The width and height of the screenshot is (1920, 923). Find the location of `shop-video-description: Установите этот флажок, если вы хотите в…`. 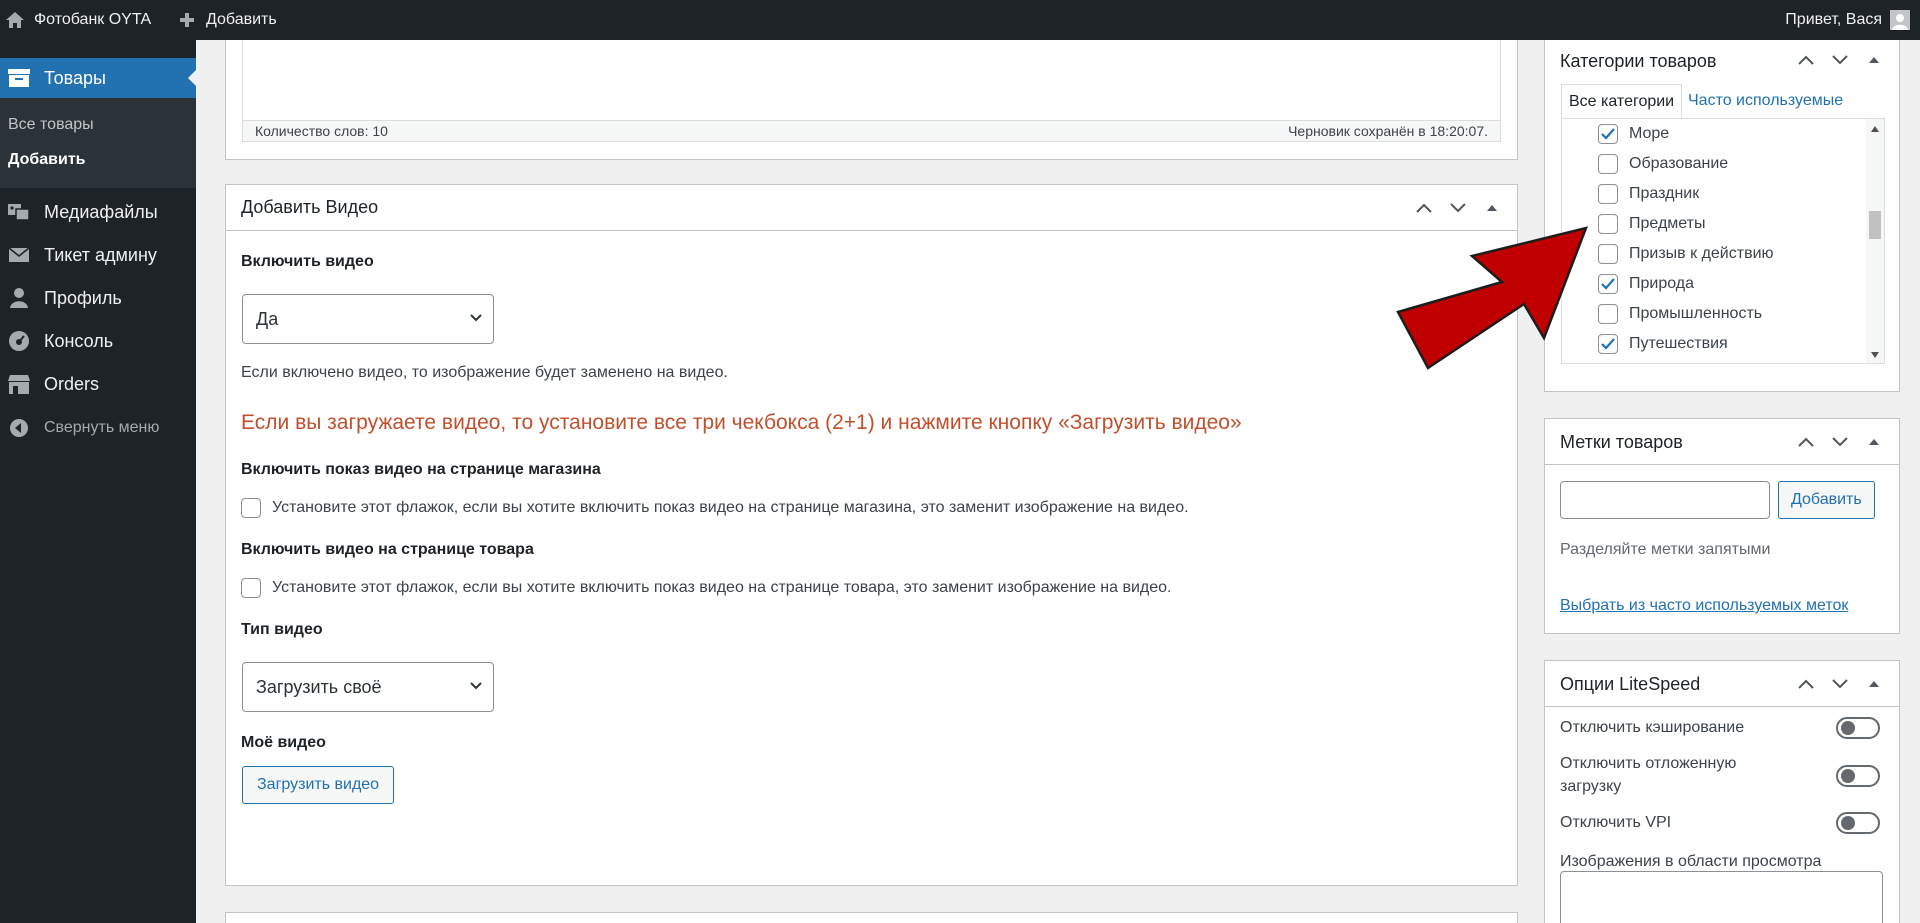

shop-video-description: Установите этот флажок, если вы хотите в… is located at coordinates (730, 507).